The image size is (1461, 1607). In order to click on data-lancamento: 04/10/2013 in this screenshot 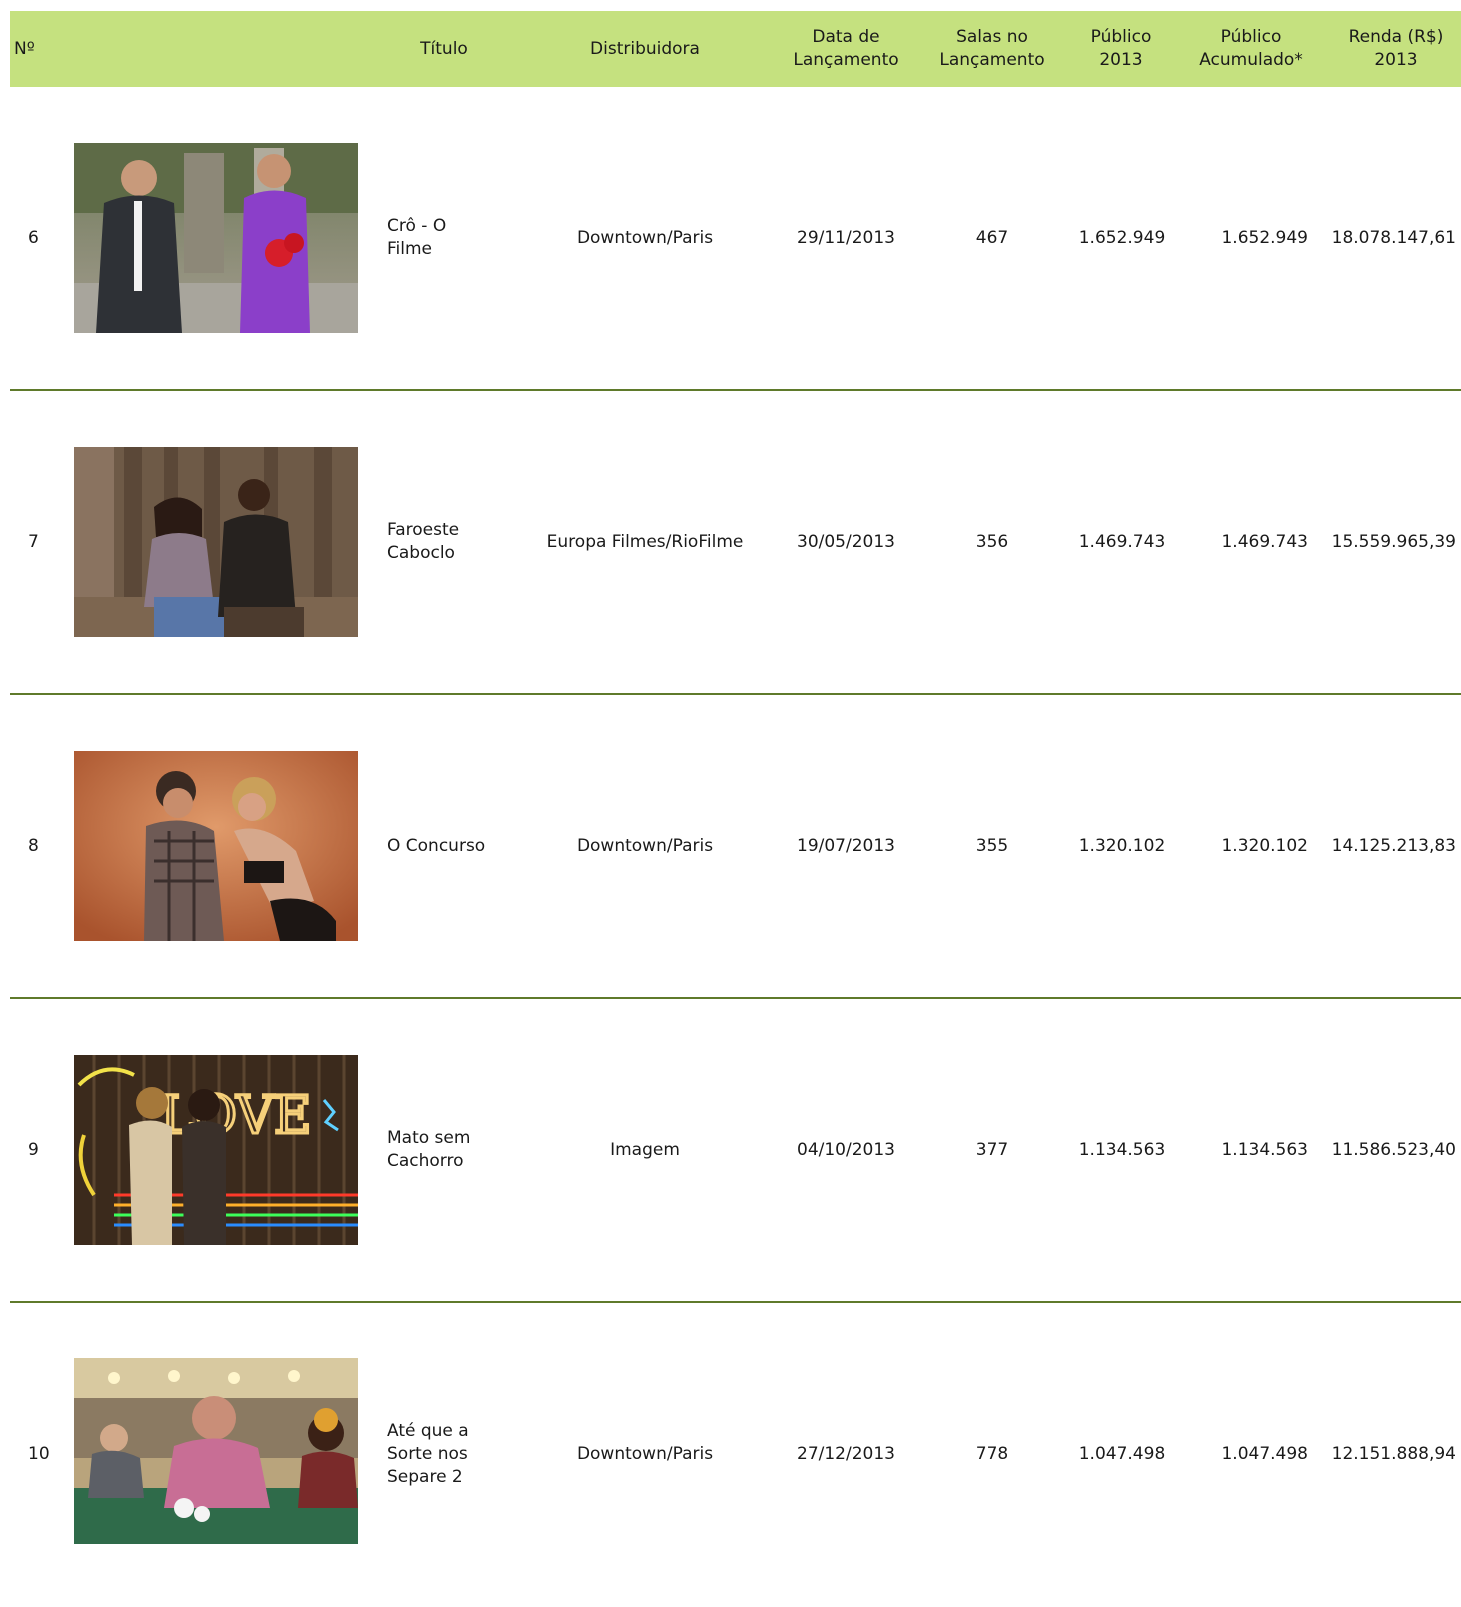, I will do `click(846, 1149)`.